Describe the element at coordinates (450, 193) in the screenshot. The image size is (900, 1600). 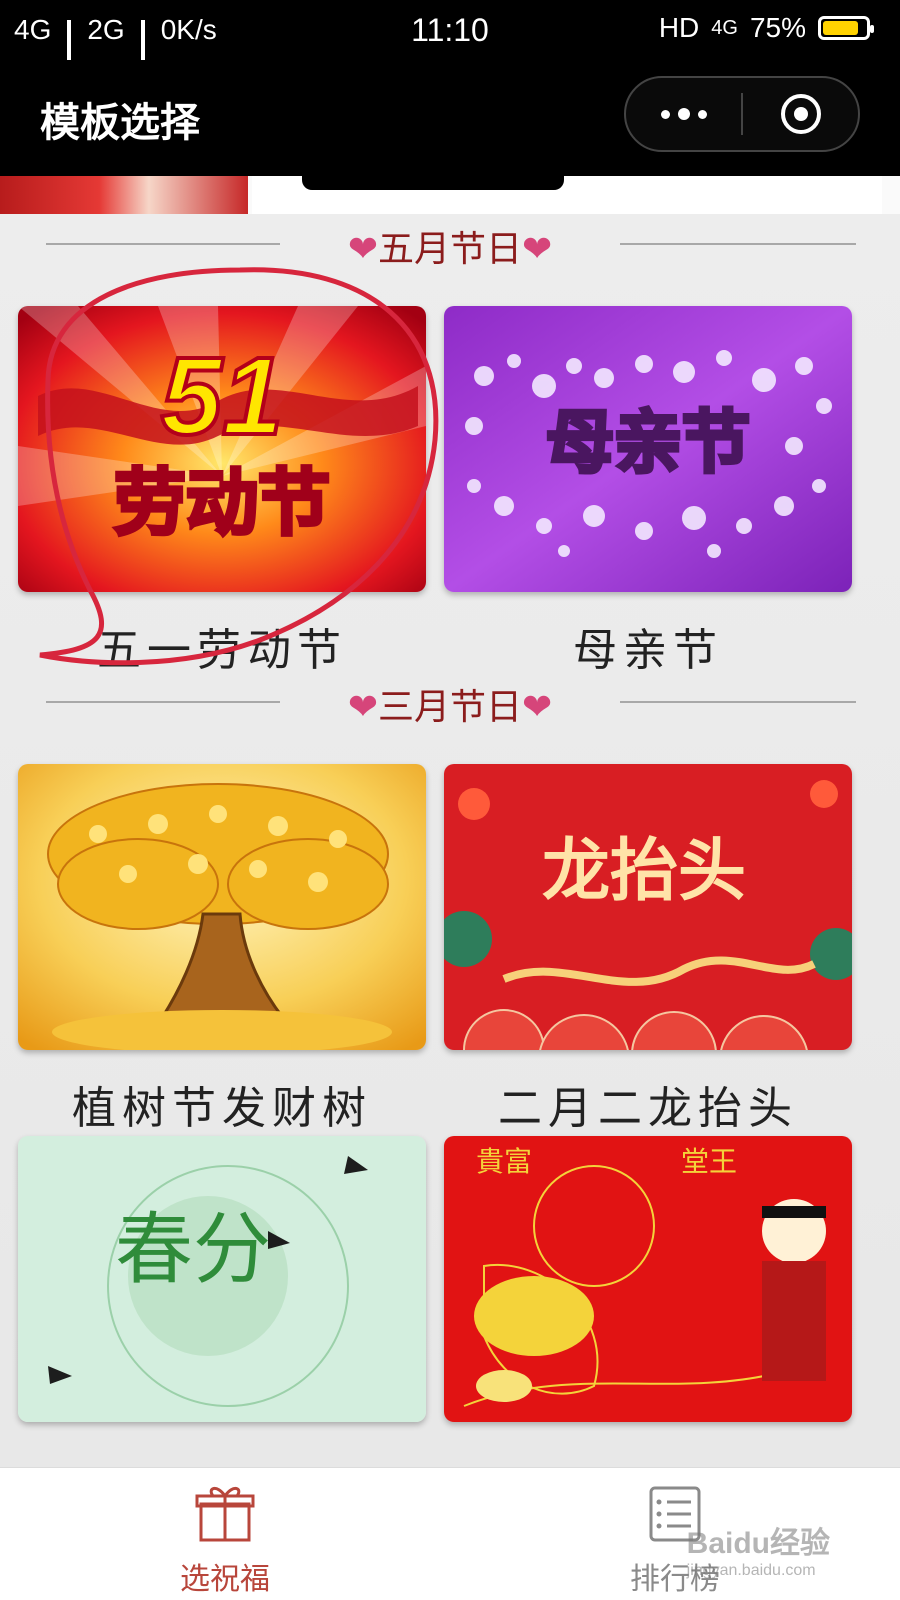
I see `previous-content-strip` at that location.